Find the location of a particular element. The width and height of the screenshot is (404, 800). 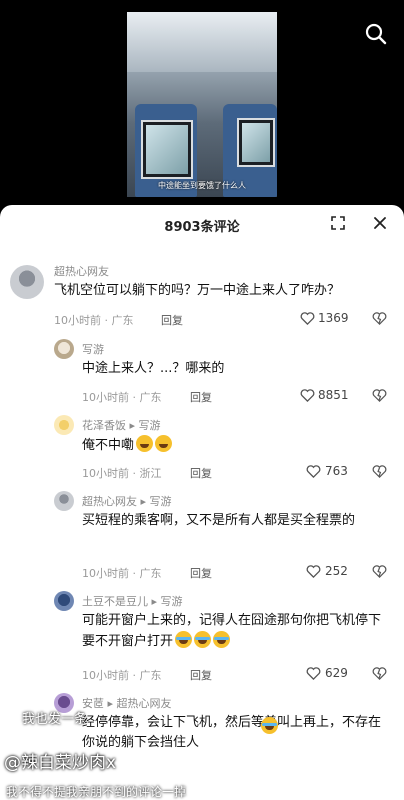

like-count: 252 is located at coordinates (336, 571).